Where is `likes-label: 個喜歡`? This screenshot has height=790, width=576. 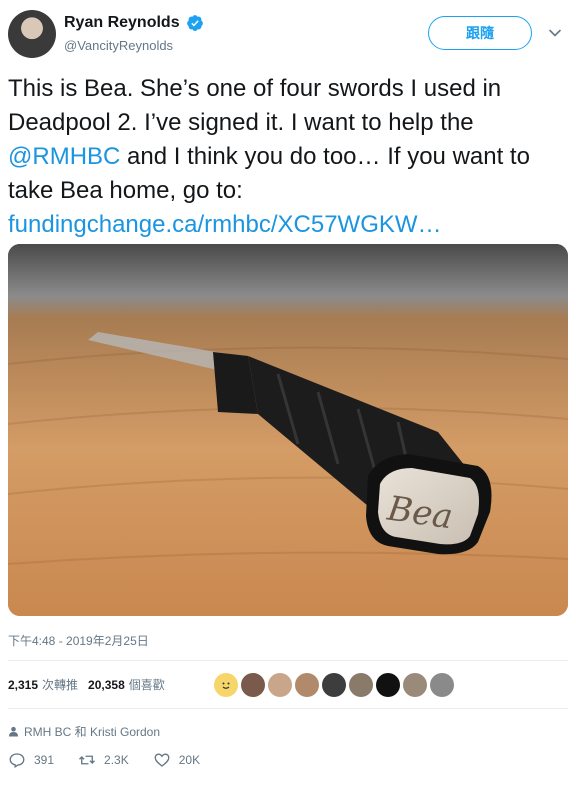
likes-label: 個喜歡 is located at coordinates (146, 685).